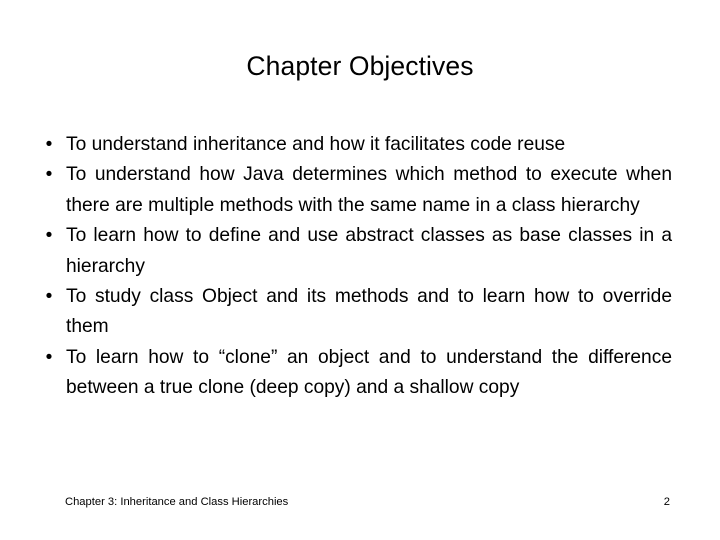  What do you see at coordinates (666, 502) in the screenshot?
I see `slide-page-number: 2` at bounding box center [666, 502].